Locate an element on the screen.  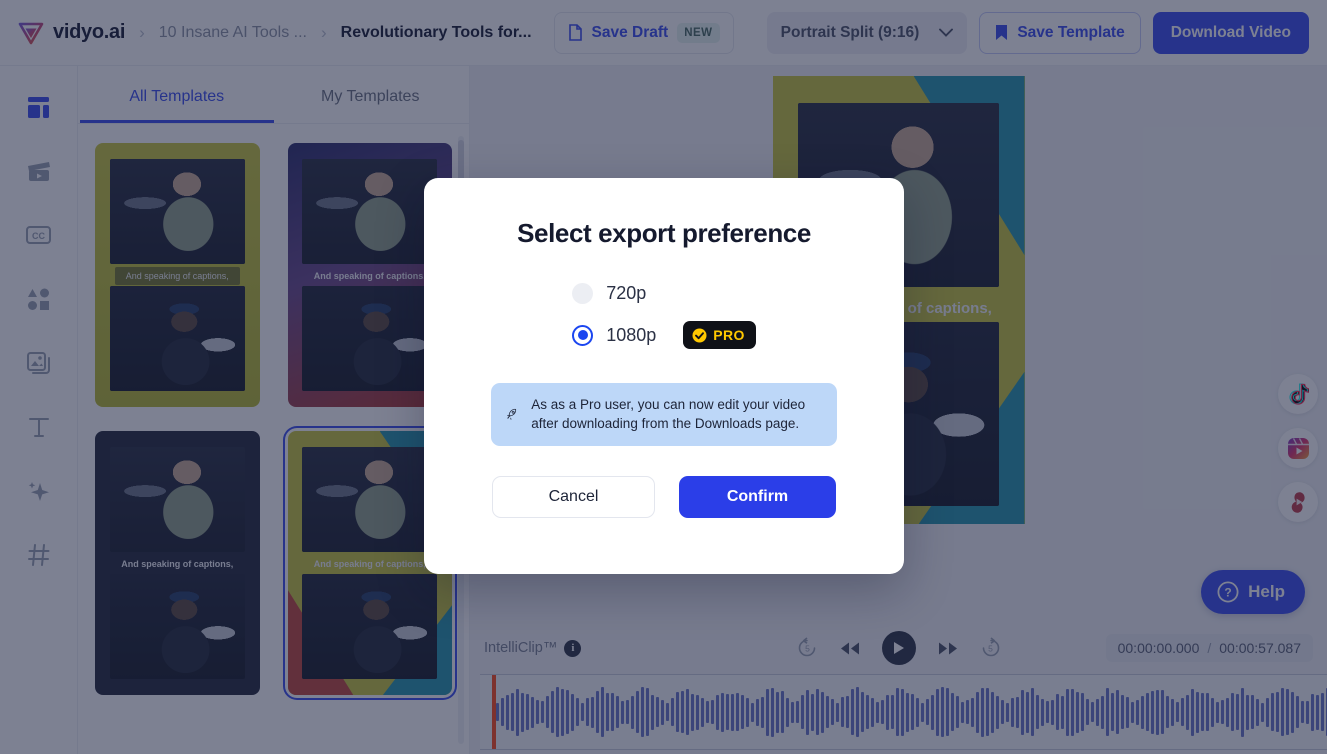
radio-720p is located at coordinates (583, 293).